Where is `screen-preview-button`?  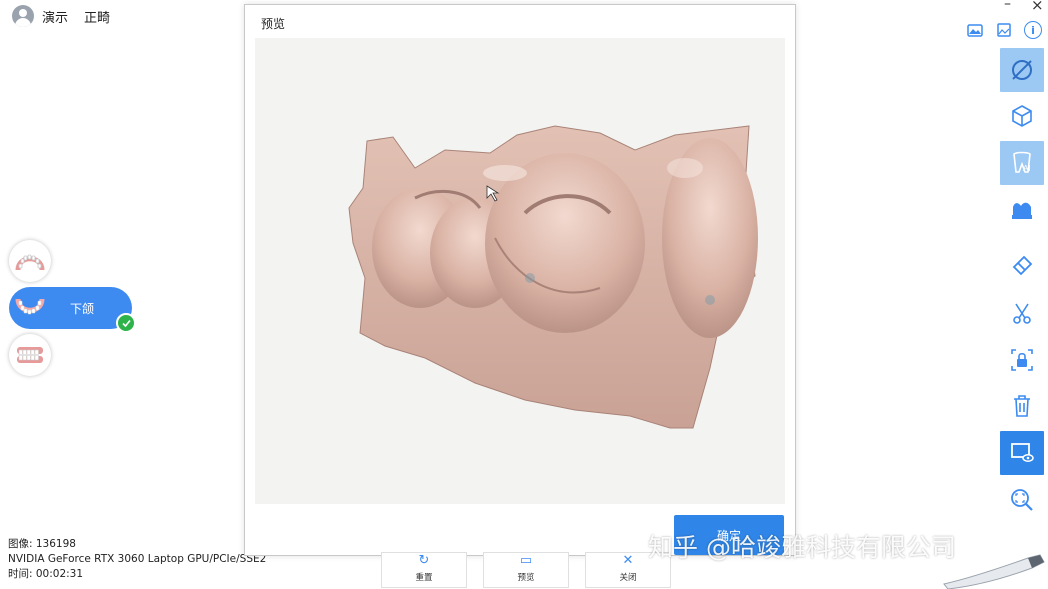 screen-preview-button is located at coordinates (1022, 453).